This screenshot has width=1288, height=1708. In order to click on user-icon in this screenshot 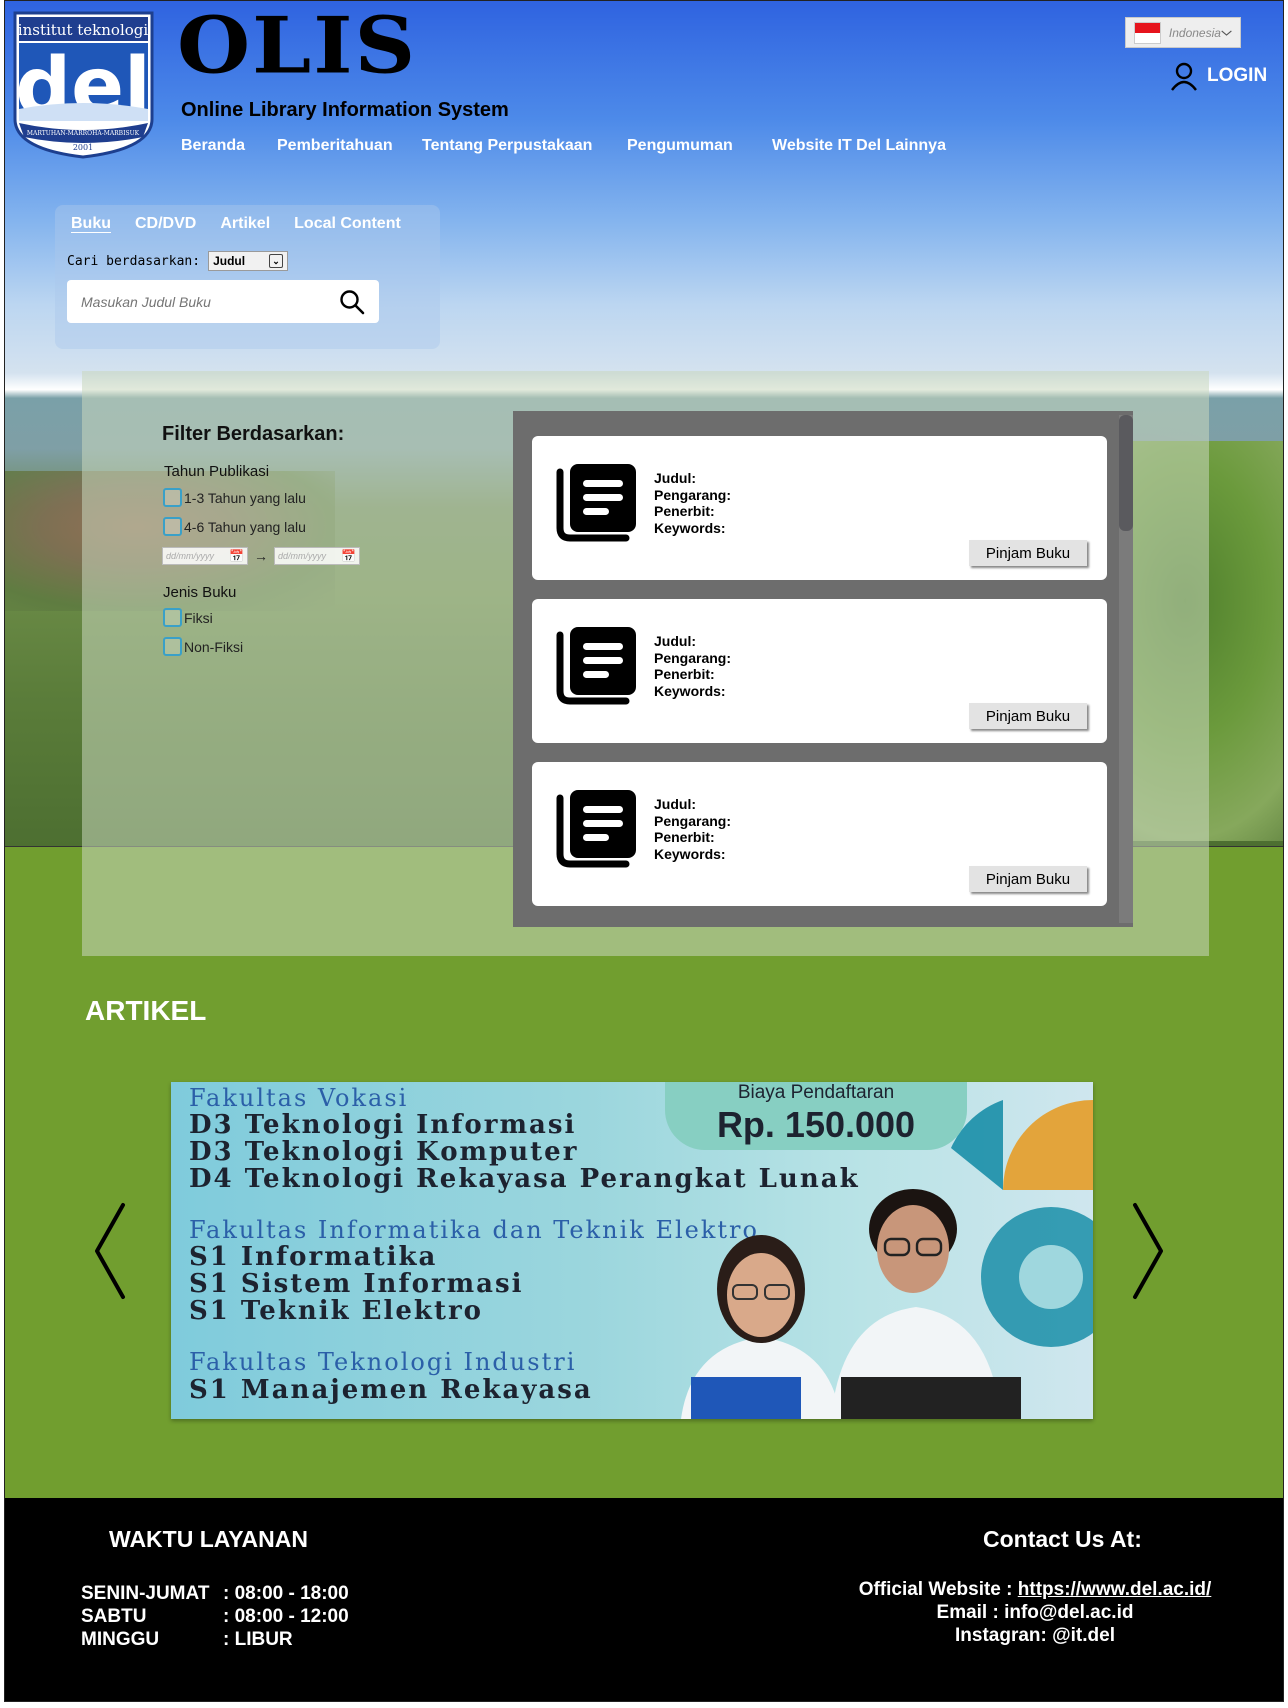, I will do `click(1184, 76)`.